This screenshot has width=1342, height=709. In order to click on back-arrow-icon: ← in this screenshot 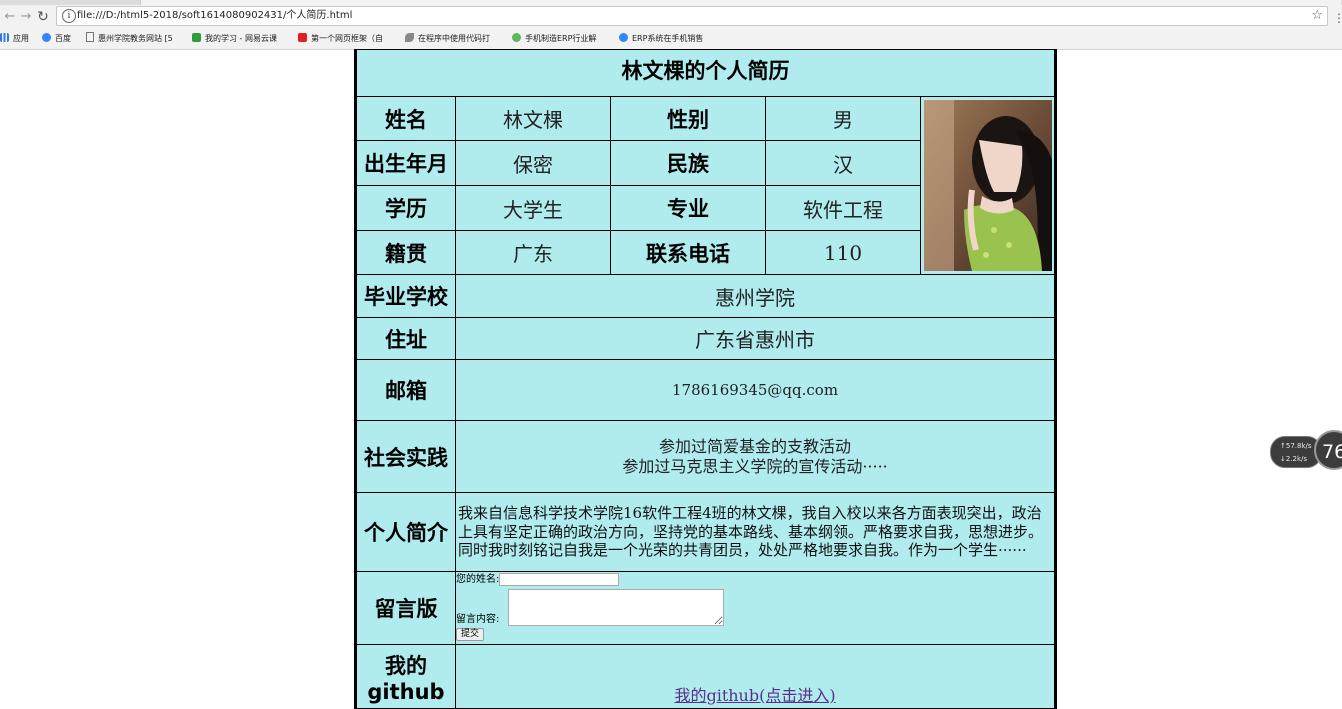, I will do `click(10, 17)`.